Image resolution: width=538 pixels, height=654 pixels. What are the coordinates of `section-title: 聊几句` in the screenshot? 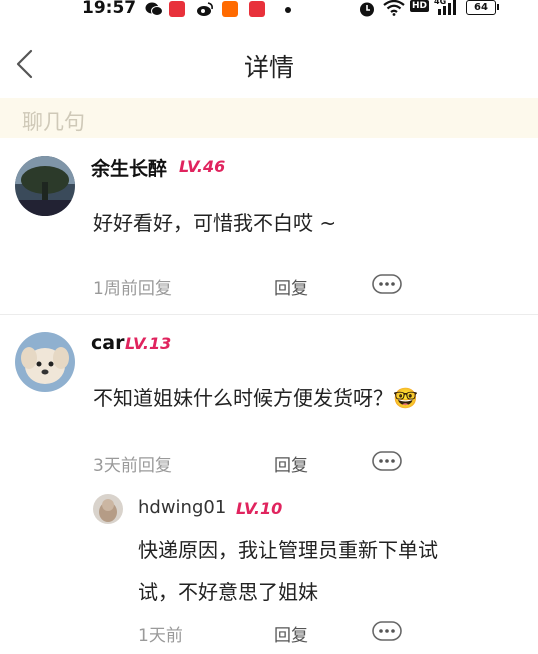 It's located at (53, 122).